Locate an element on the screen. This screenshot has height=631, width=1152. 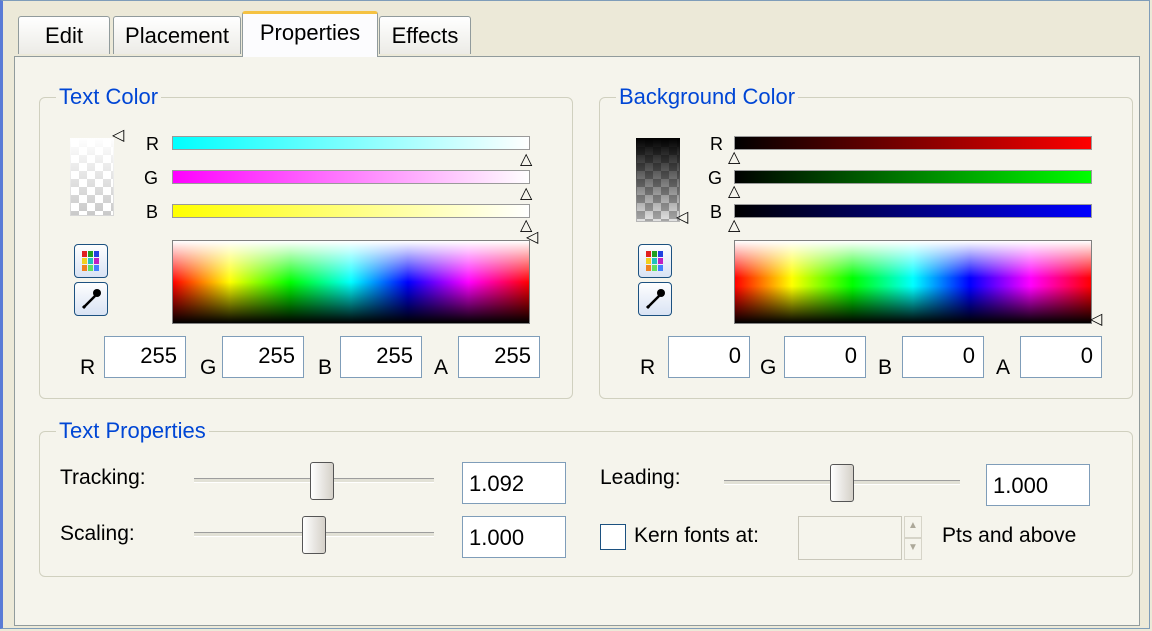
text-g-label: G is located at coordinates (151, 178).